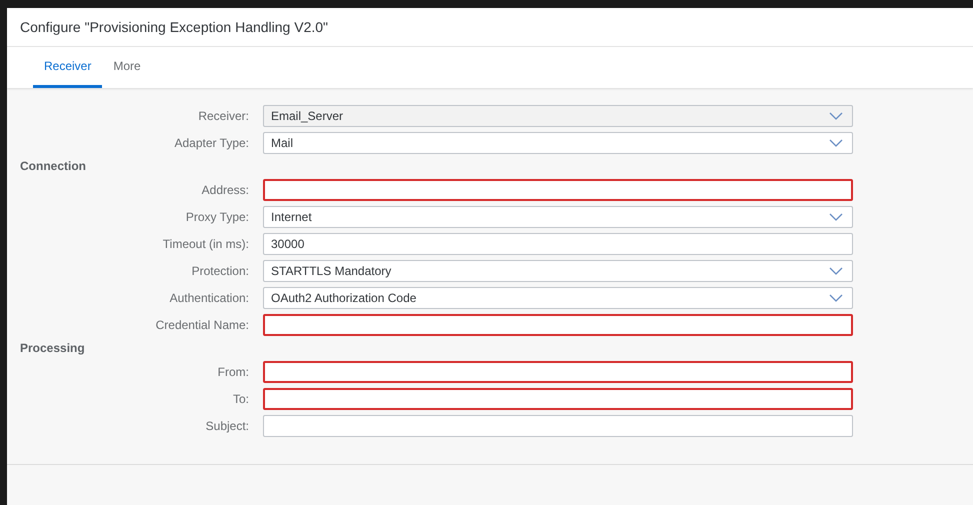 The image size is (973, 505). I want to click on dropdown-field: STARTTLS Mandatory, so click(558, 271).